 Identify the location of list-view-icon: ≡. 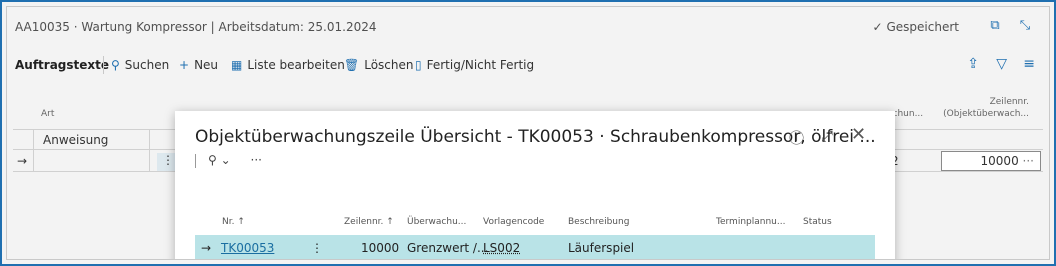
(1029, 64).